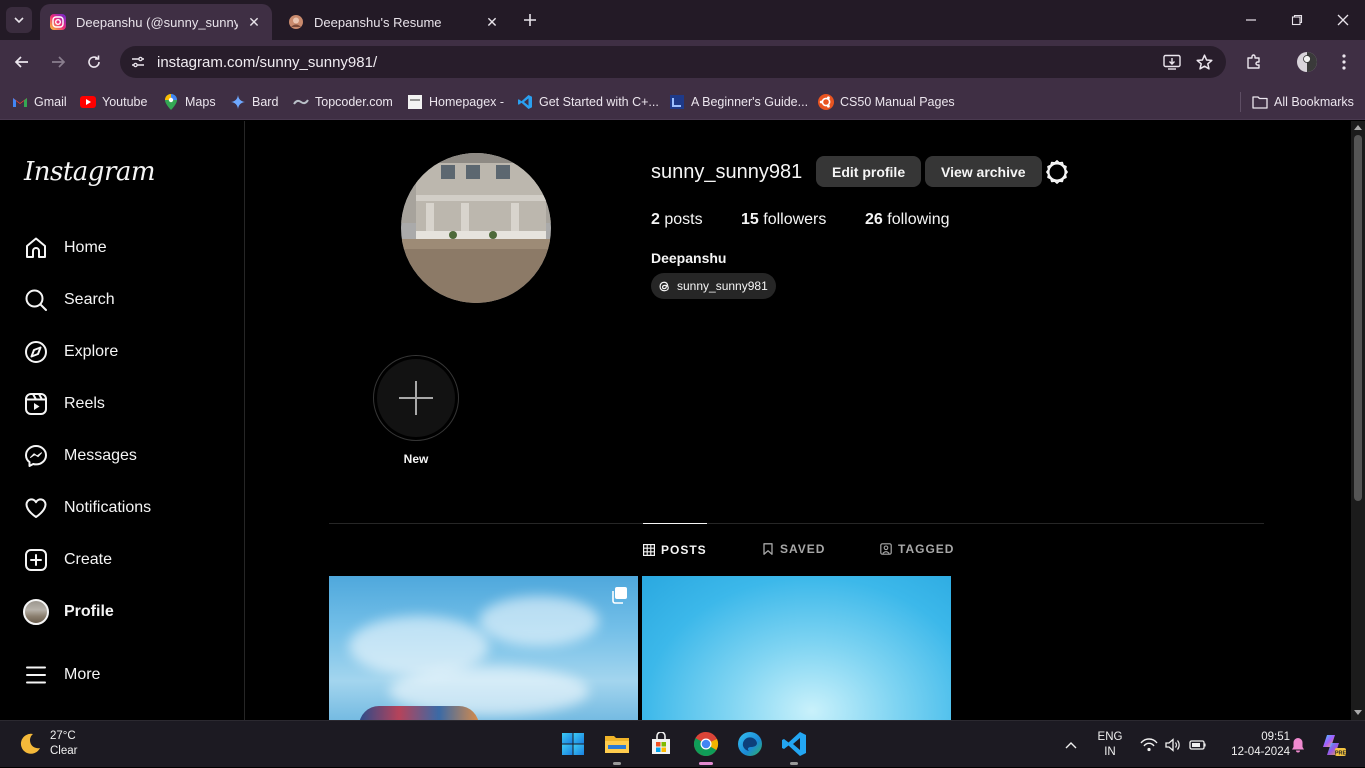 This screenshot has height=768, width=1365. What do you see at coordinates (122, 300) in the screenshot?
I see `nav-search: Search` at bounding box center [122, 300].